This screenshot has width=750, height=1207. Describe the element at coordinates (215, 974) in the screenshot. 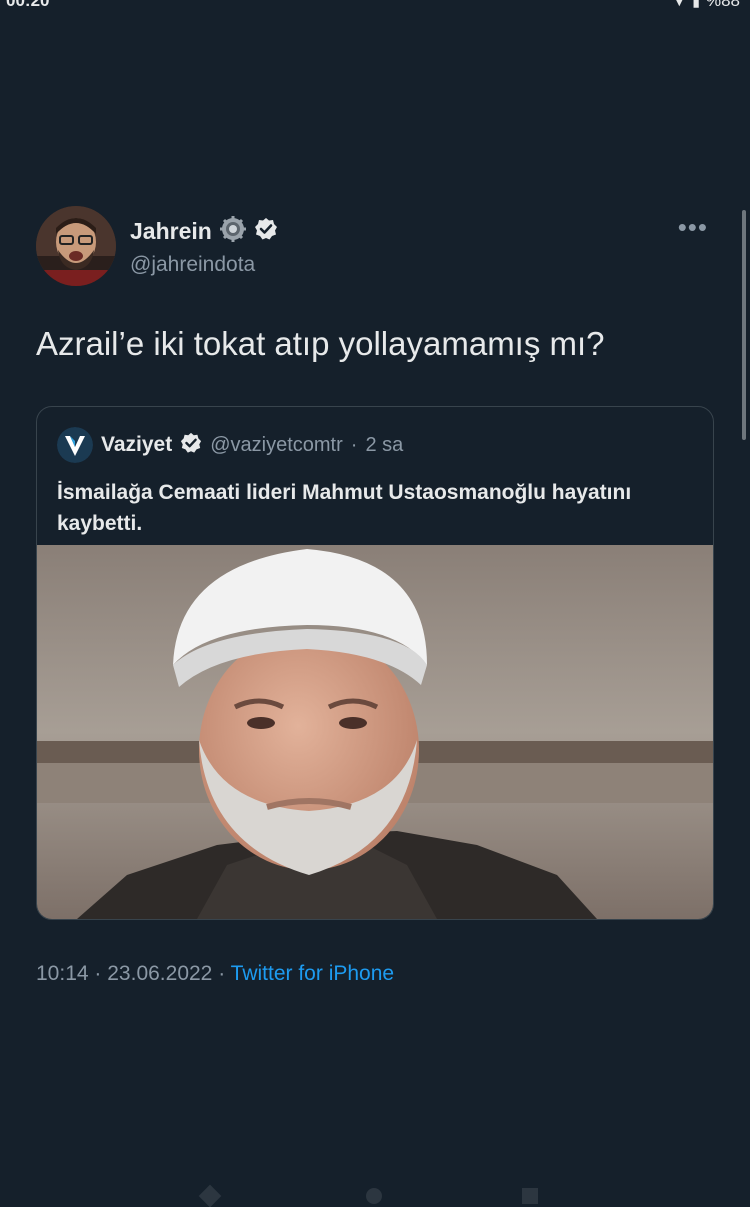

I see `tweet-meta: 10:14 · 23.06.2022 · Twitter for iPhone` at that location.